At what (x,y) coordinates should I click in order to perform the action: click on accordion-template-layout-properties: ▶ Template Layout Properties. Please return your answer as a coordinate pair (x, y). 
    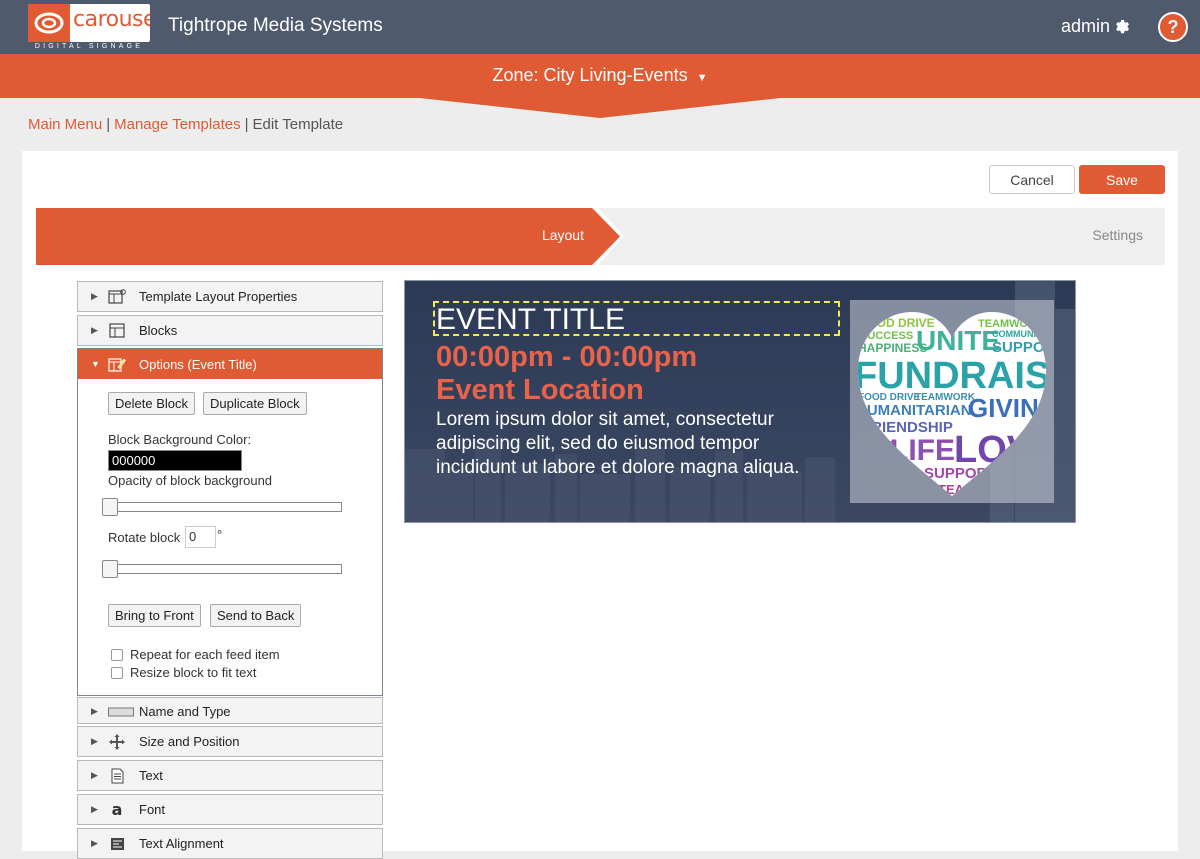
    Looking at the image, I should click on (230, 296).